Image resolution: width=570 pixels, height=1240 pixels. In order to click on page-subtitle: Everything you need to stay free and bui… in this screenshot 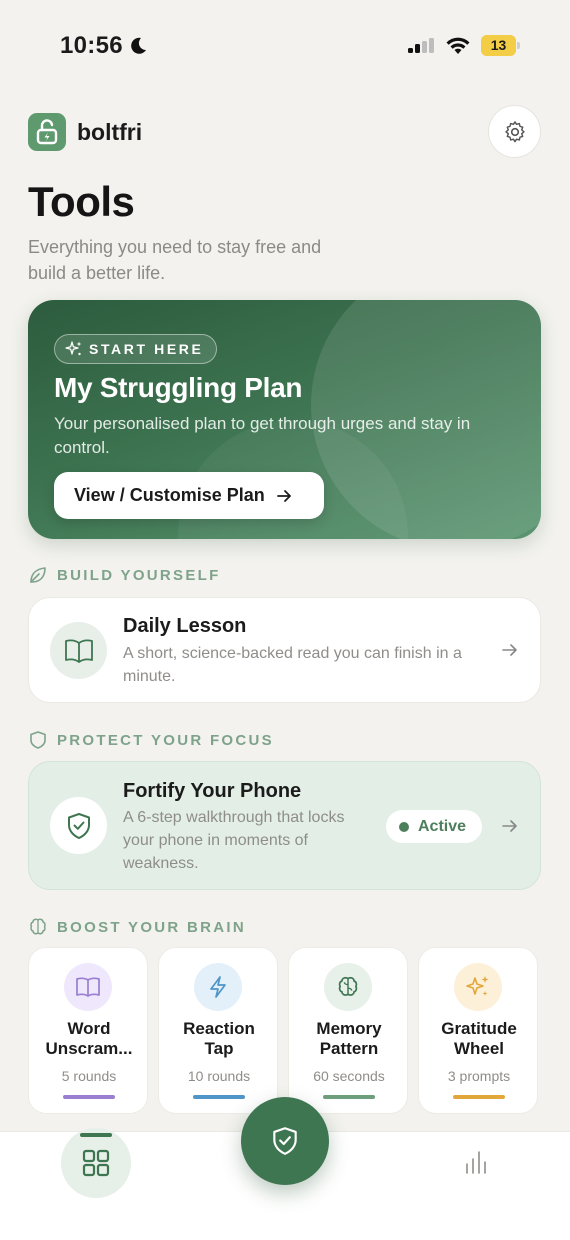, I will do `click(175, 260)`.